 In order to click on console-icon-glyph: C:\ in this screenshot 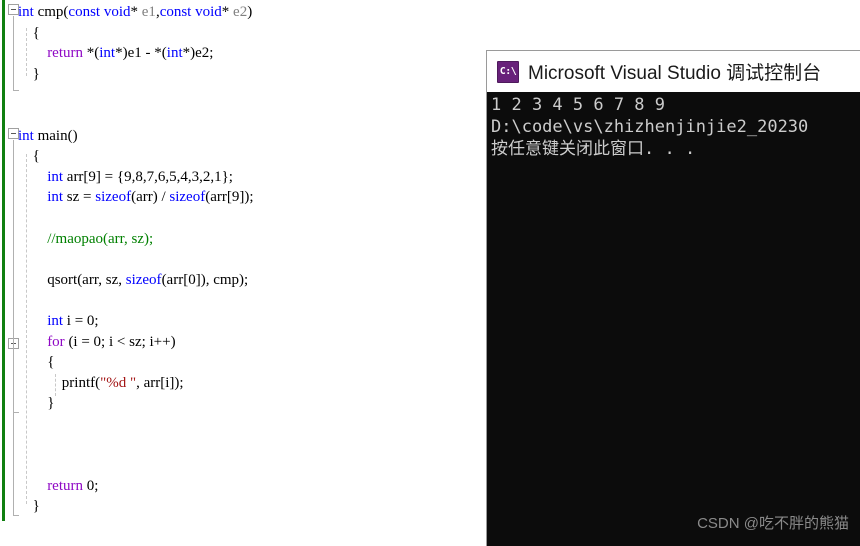, I will do `click(508, 71)`.